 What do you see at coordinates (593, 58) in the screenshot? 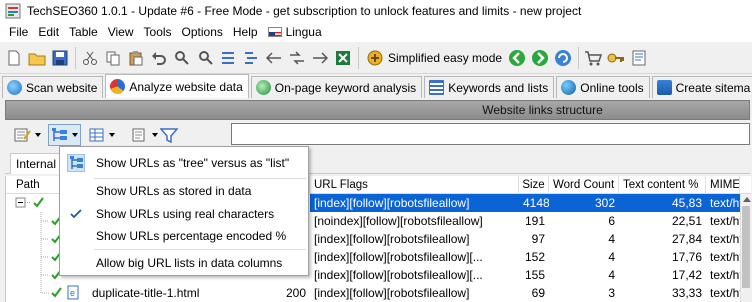
I see `shopping-cart-icon` at bounding box center [593, 58].